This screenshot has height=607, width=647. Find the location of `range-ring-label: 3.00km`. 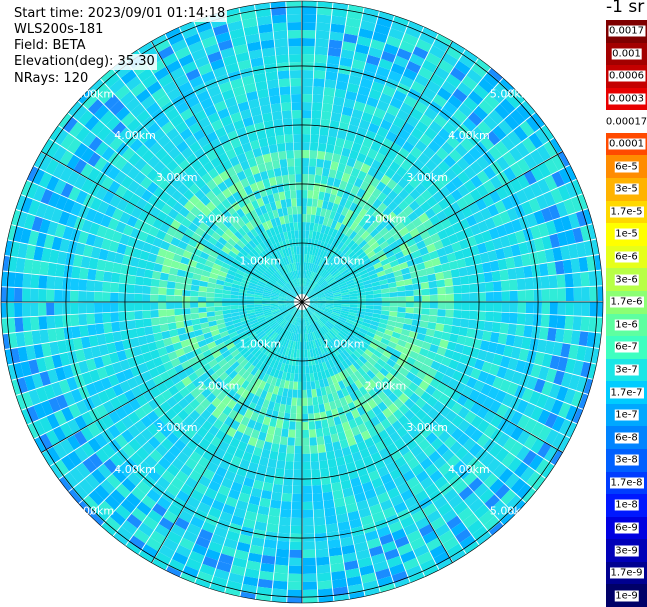

range-ring-label: 3.00km is located at coordinates (427, 427).